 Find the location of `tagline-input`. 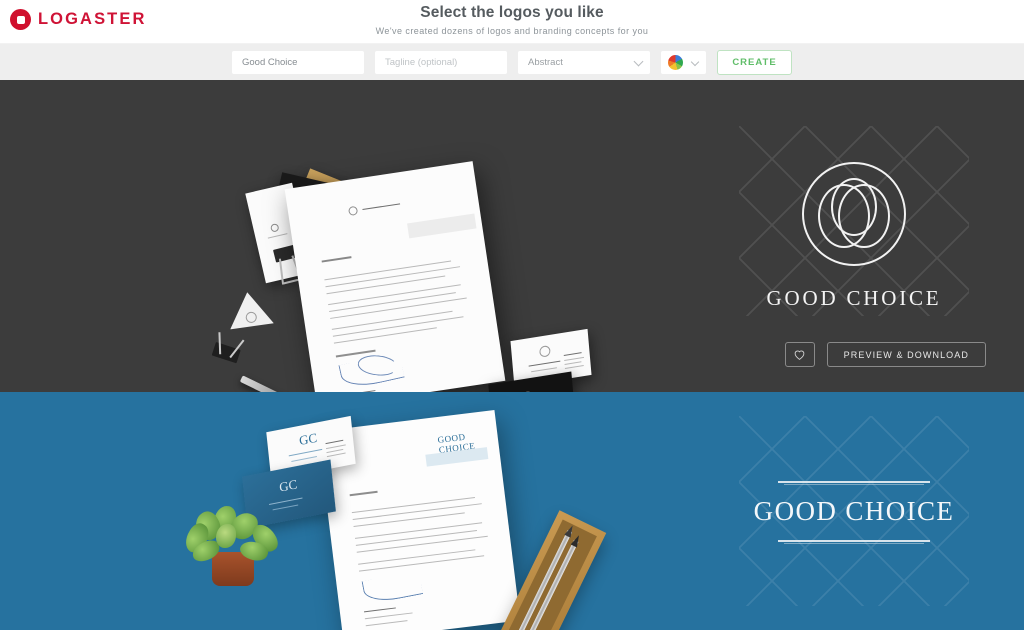

tagline-input is located at coordinates (441, 62).